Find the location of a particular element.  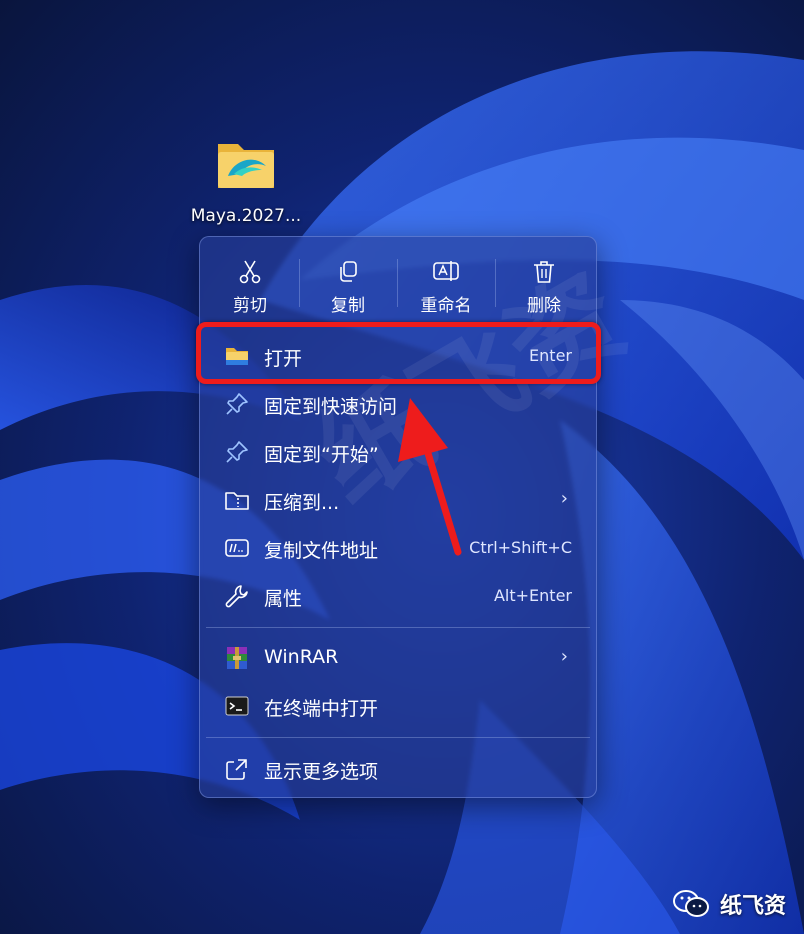

path-icon is located at coordinates (237, 548).